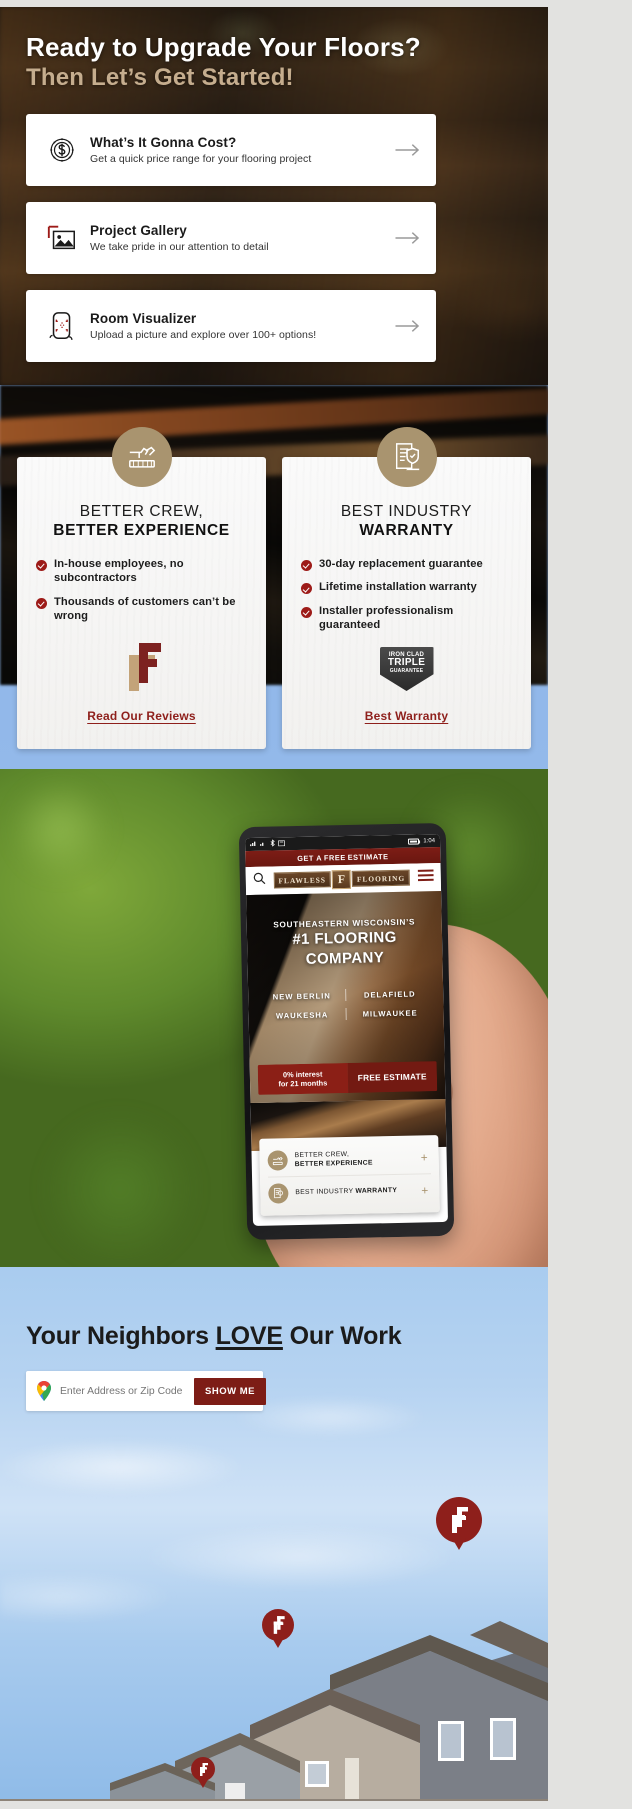 This screenshot has width=632, height=1809. I want to click on city-delafield: DELAFIELD, so click(389, 994).